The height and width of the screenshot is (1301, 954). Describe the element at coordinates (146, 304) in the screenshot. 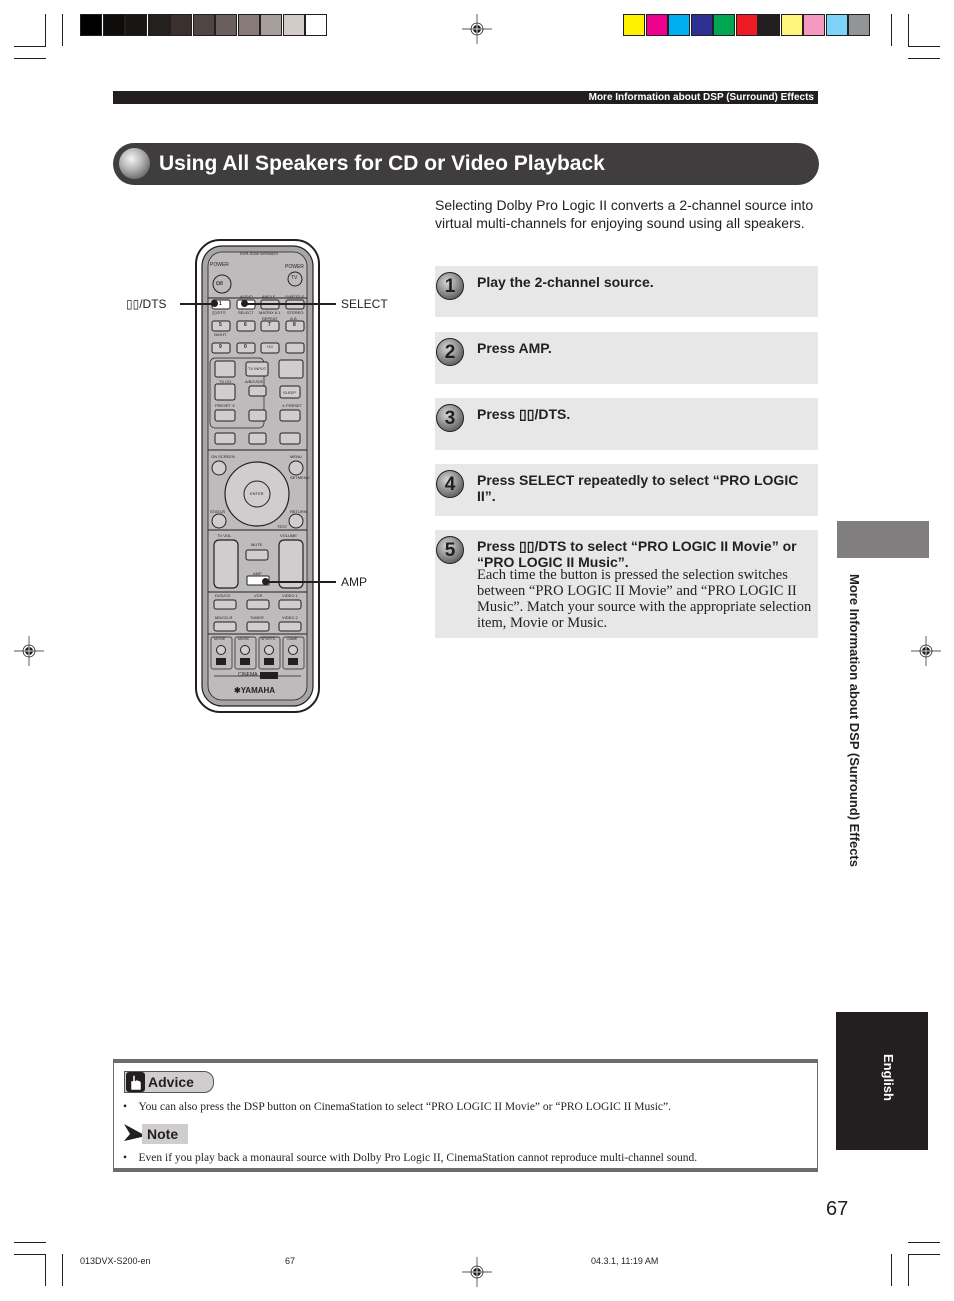

I see `callout-dts-label: ▯▯/DTS` at that location.